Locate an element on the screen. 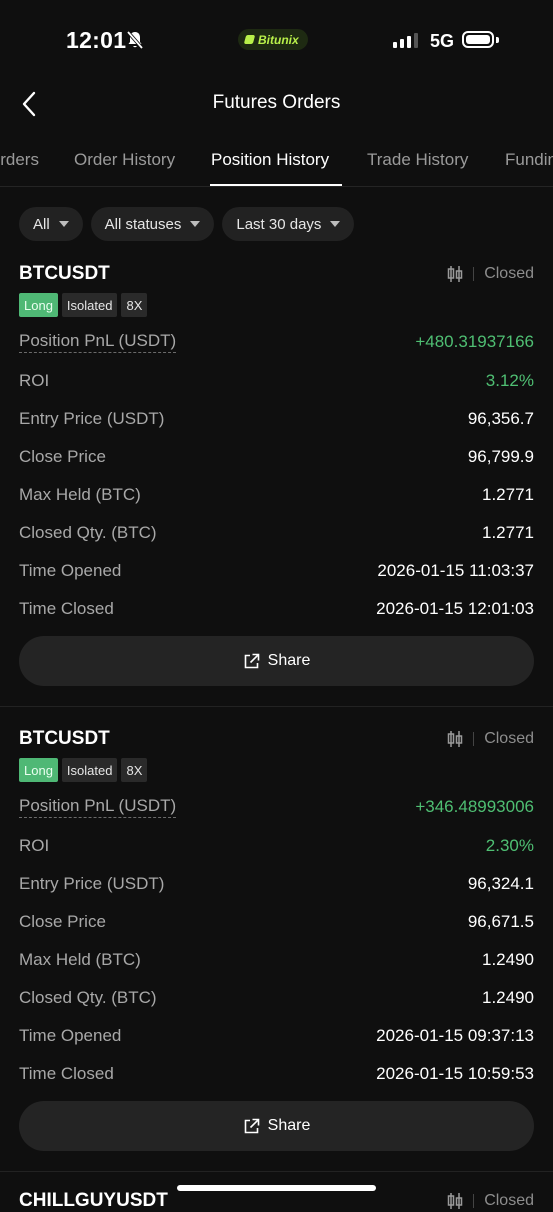  detail-row-max-held: Max Held (BTC) 1.2771 is located at coordinates (276, 495).